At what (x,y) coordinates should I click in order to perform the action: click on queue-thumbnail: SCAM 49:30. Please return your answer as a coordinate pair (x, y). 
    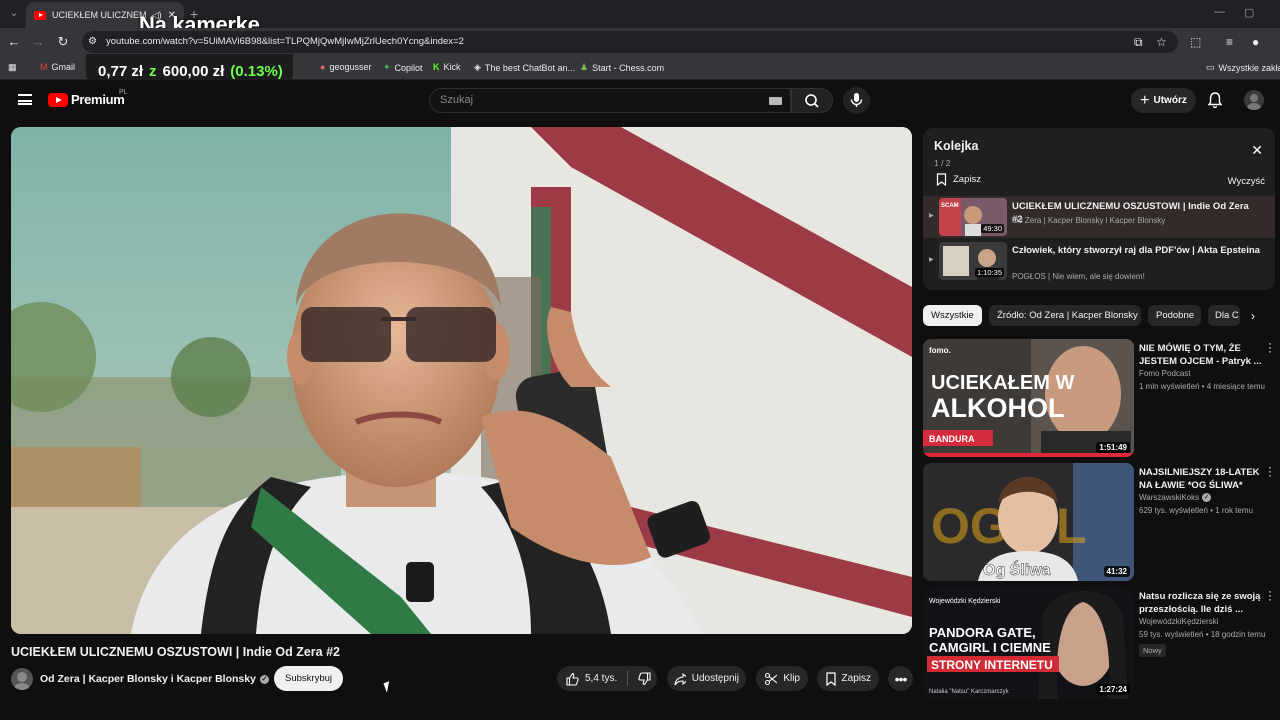
    Looking at the image, I should click on (973, 217).